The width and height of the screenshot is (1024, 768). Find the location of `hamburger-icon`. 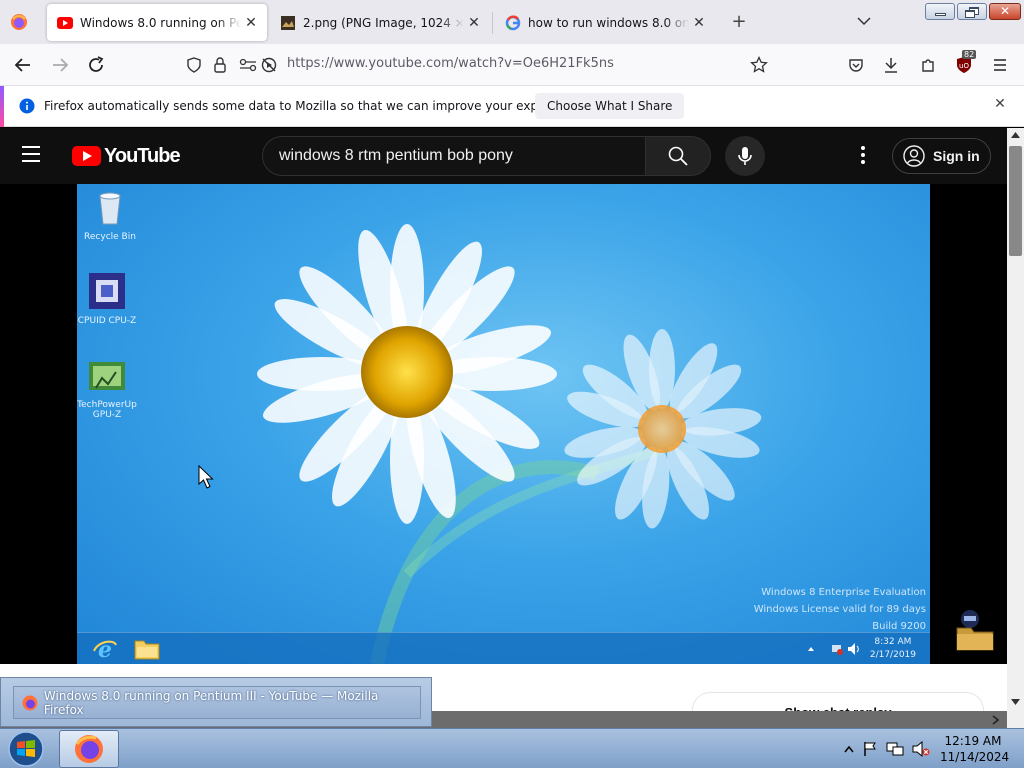

hamburger-icon is located at coordinates (1000, 65).